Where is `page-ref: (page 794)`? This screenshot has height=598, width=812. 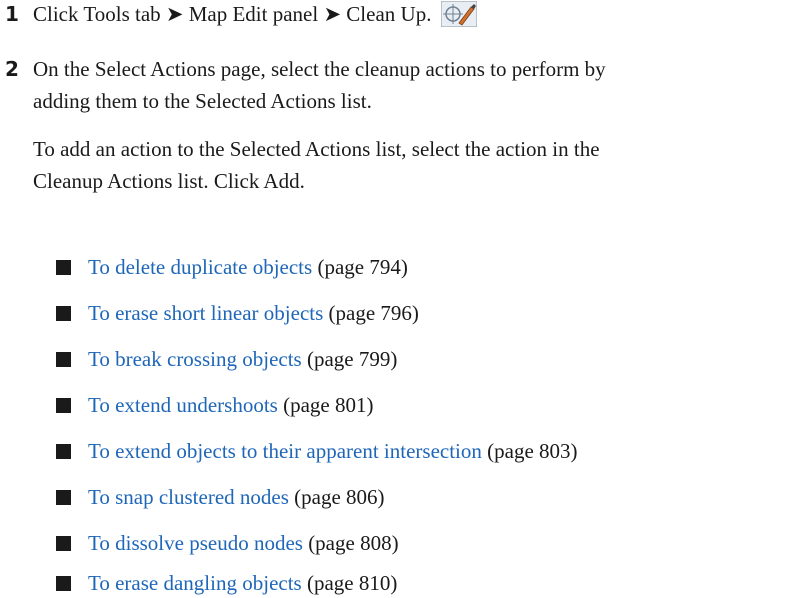 page-ref: (page 794) is located at coordinates (362, 267).